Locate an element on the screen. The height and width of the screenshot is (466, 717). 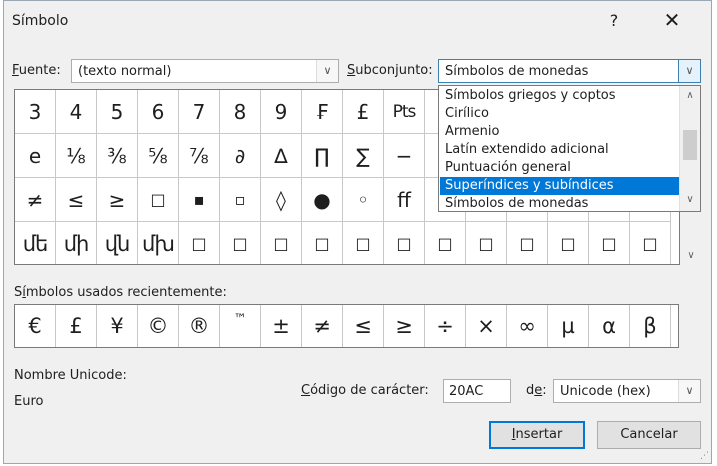
recent-symbol-cell: € is located at coordinates (35, 326).